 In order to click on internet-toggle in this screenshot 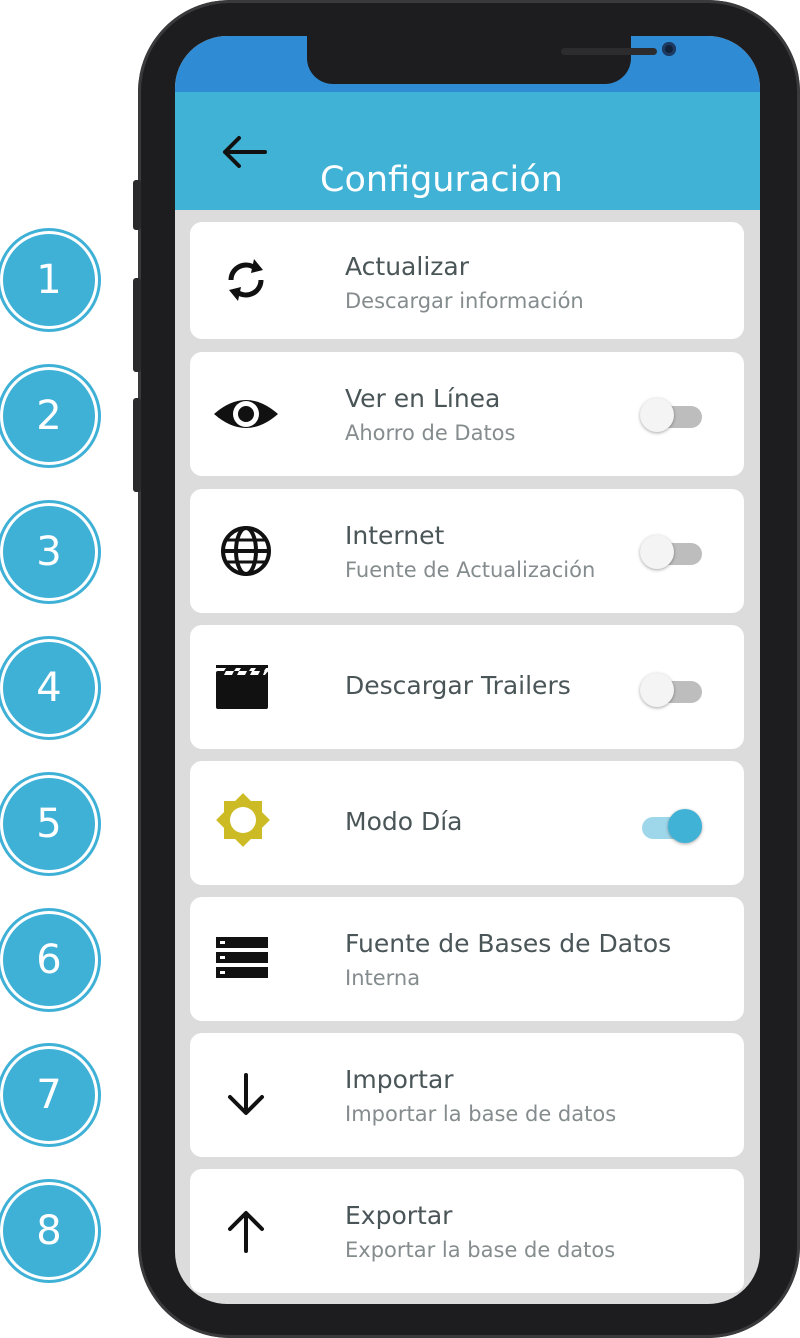, I will do `click(671, 553)`.